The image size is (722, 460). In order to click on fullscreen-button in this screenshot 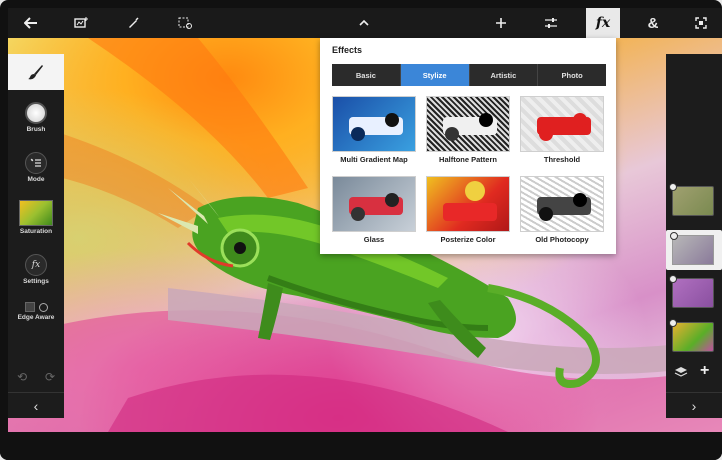, I will do `click(701, 23)`.